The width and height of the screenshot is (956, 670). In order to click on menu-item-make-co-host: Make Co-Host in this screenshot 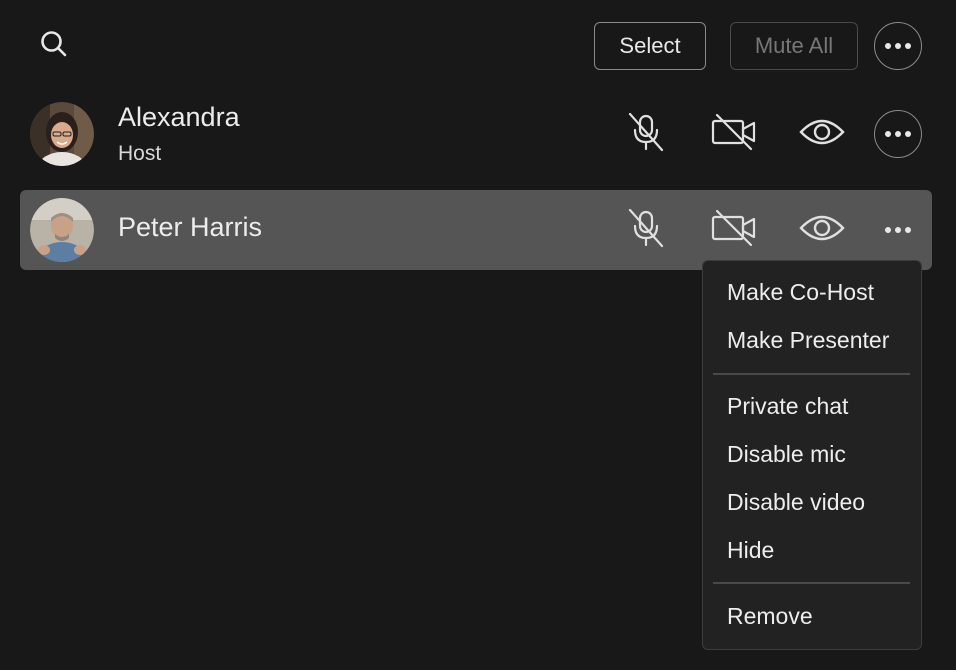, I will do `click(800, 292)`.